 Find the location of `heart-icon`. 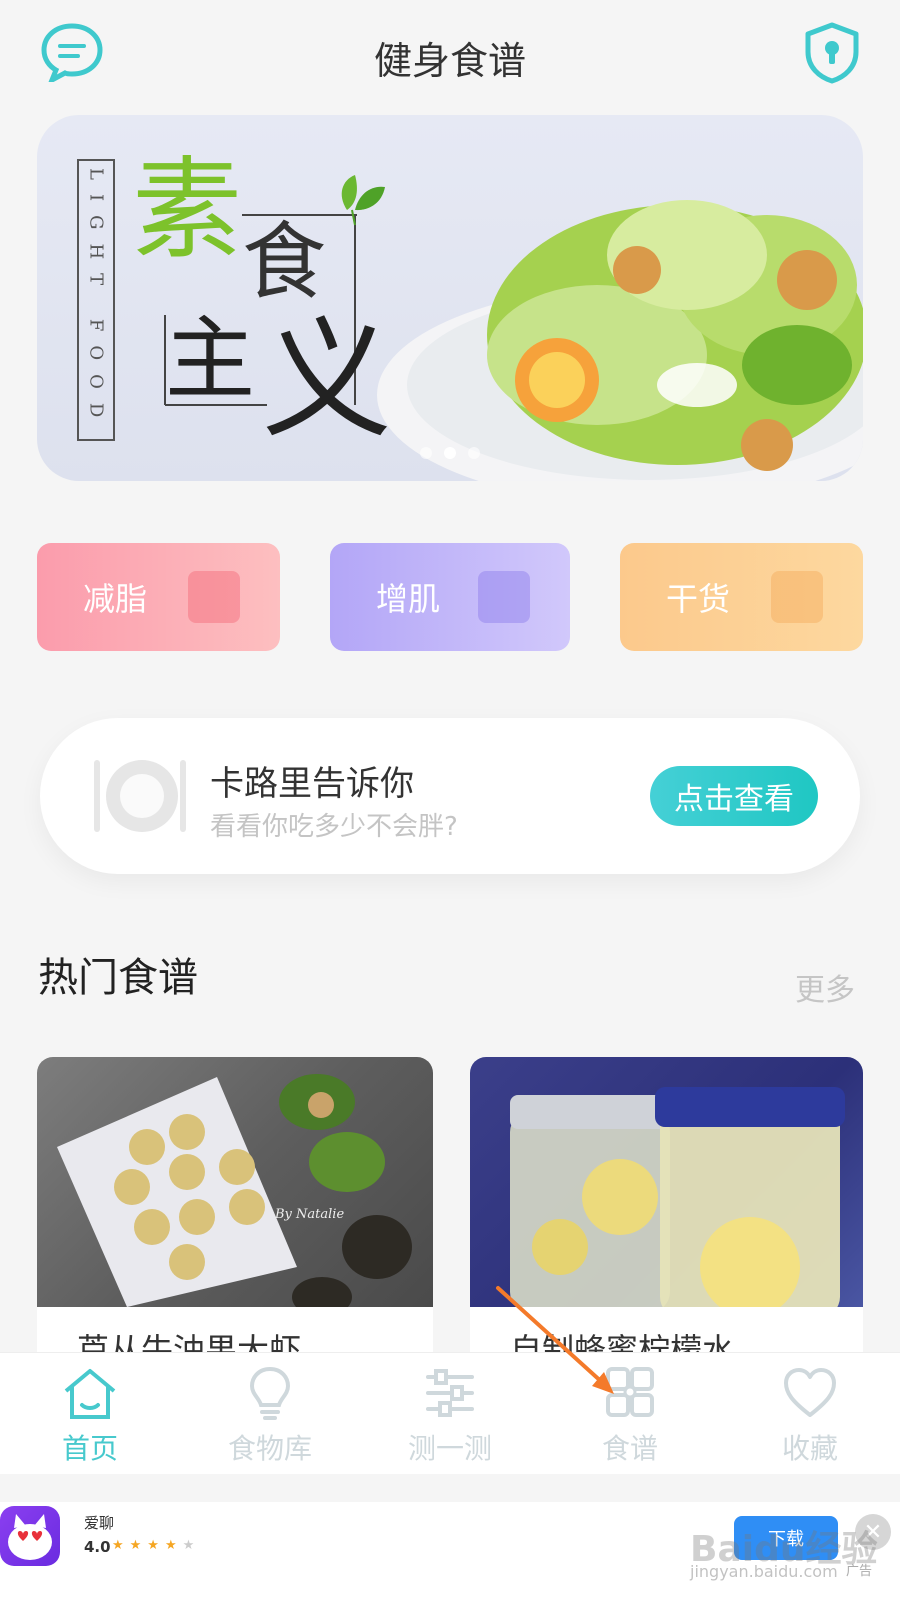

heart-icon is located at coordinates (810, 1392).